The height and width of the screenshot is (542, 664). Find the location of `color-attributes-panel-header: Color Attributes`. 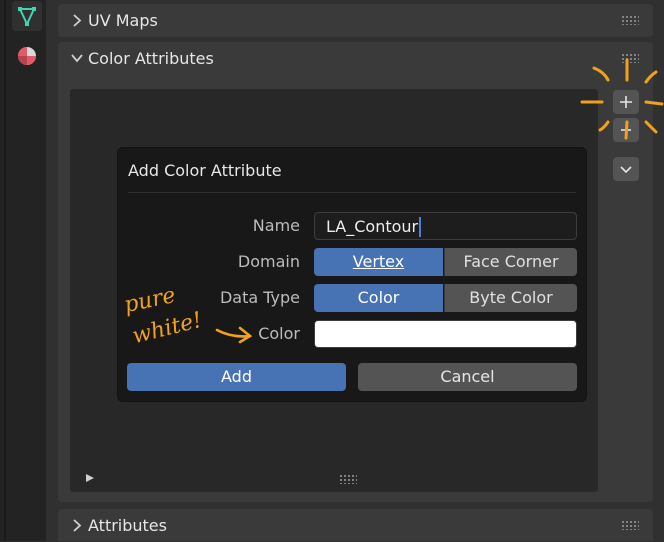

color-attributes-panel-header: Color Attributes is located at coordinates (355, 58).